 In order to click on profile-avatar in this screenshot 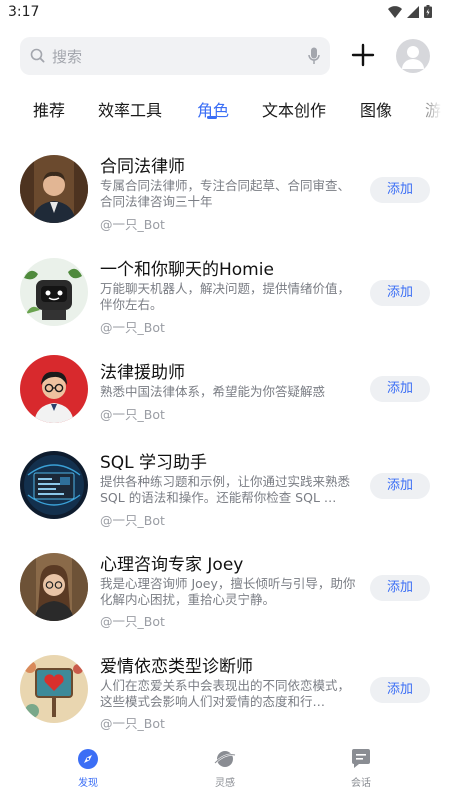, I will do `click(413, 56)`.